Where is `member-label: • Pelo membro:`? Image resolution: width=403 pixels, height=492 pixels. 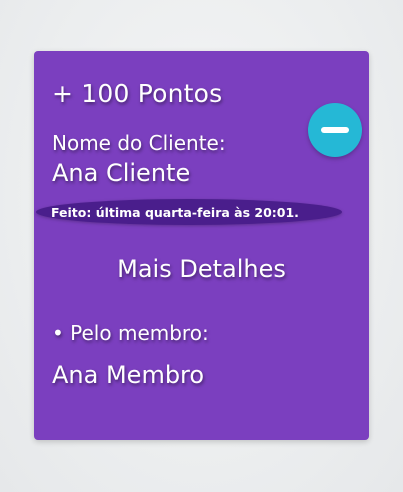 member-label: • Pelo membro: is located at coordinates (130, 333).